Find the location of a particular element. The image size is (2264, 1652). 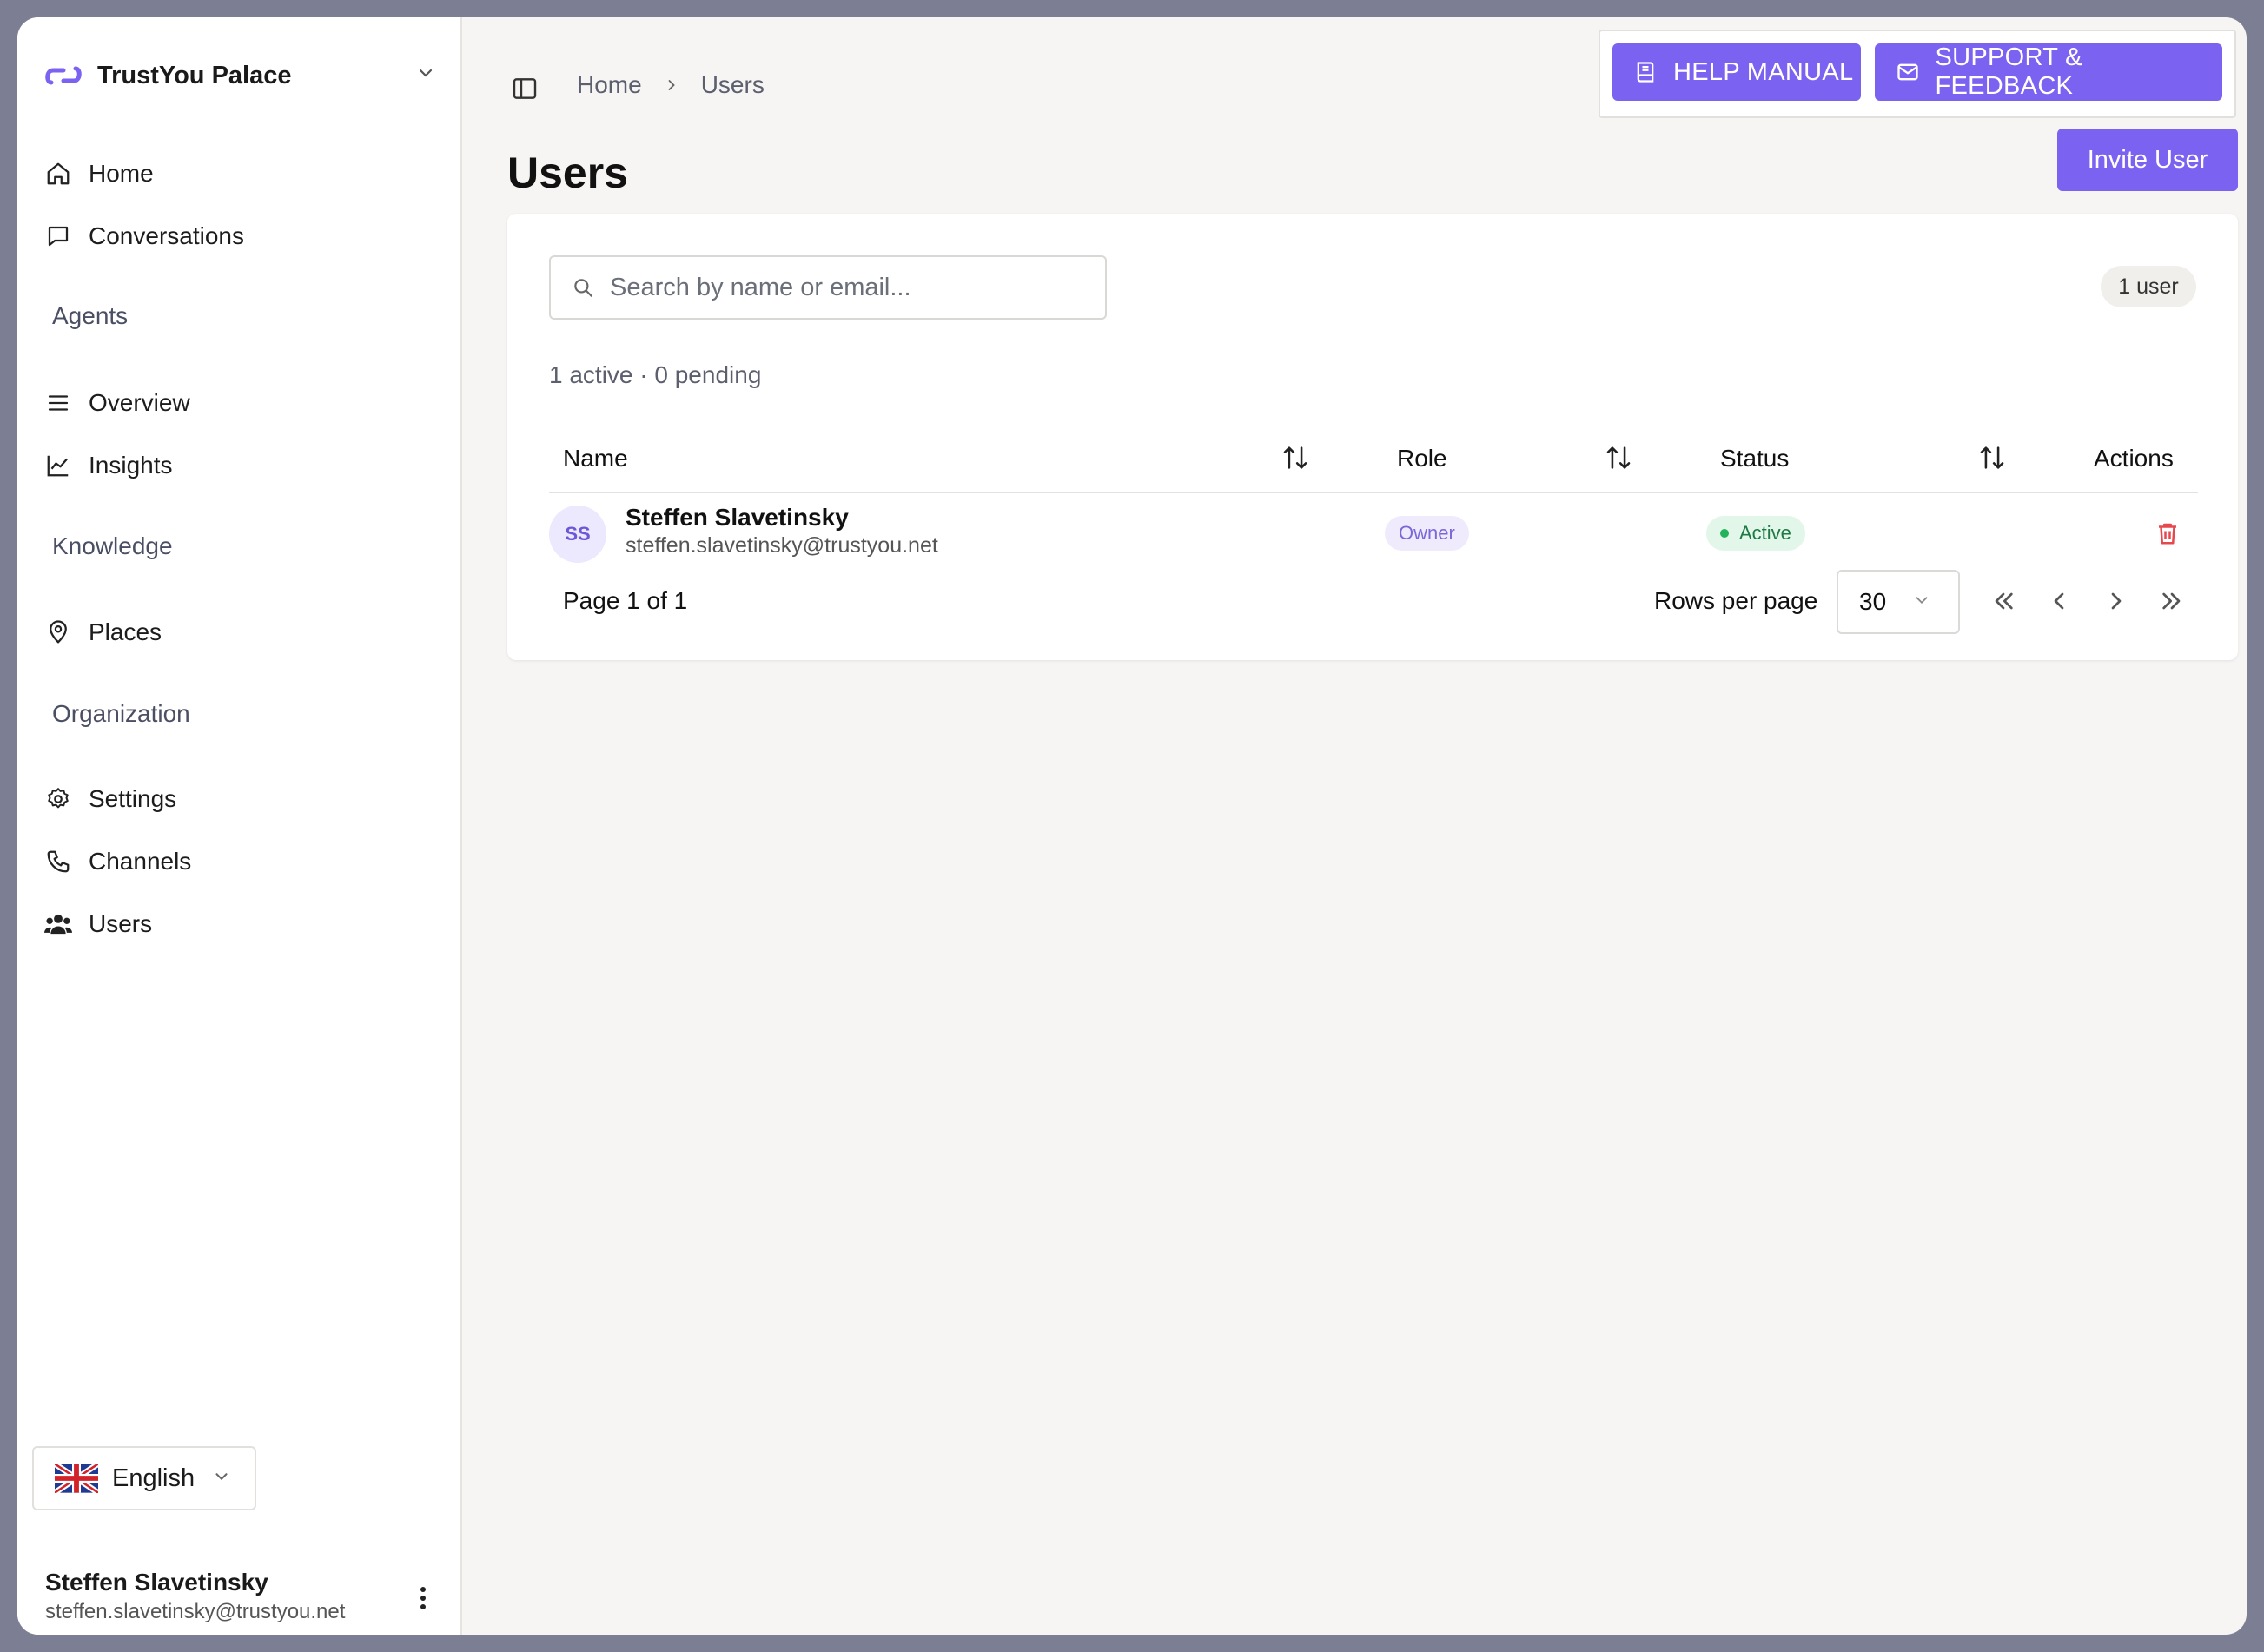

support-feedback-label: SUPPORT & FEEDBACK is located at coordinates (2008, 71).